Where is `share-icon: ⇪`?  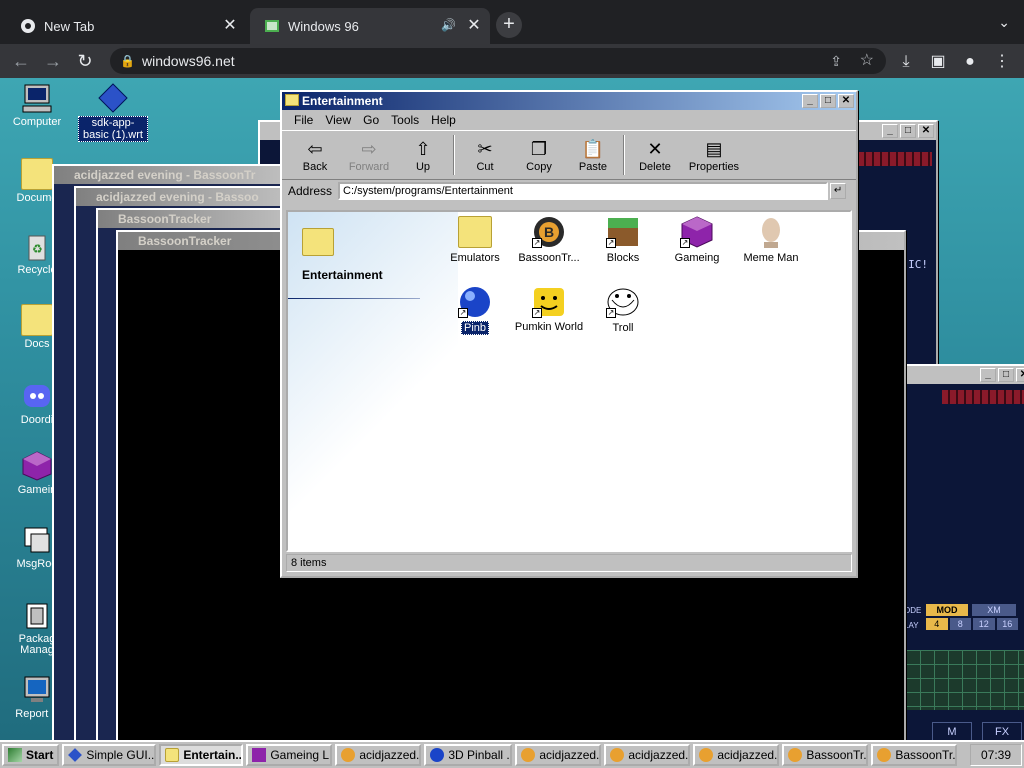
share-icon: ⇪ is located at coordinates (836, 61).